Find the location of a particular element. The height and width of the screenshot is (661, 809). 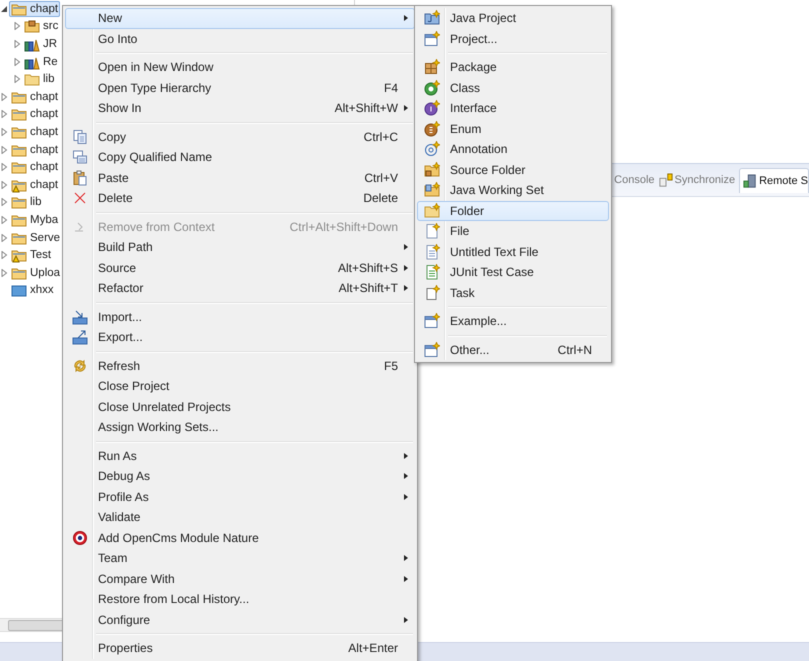

task-icon is located at coordinates (432, 292).